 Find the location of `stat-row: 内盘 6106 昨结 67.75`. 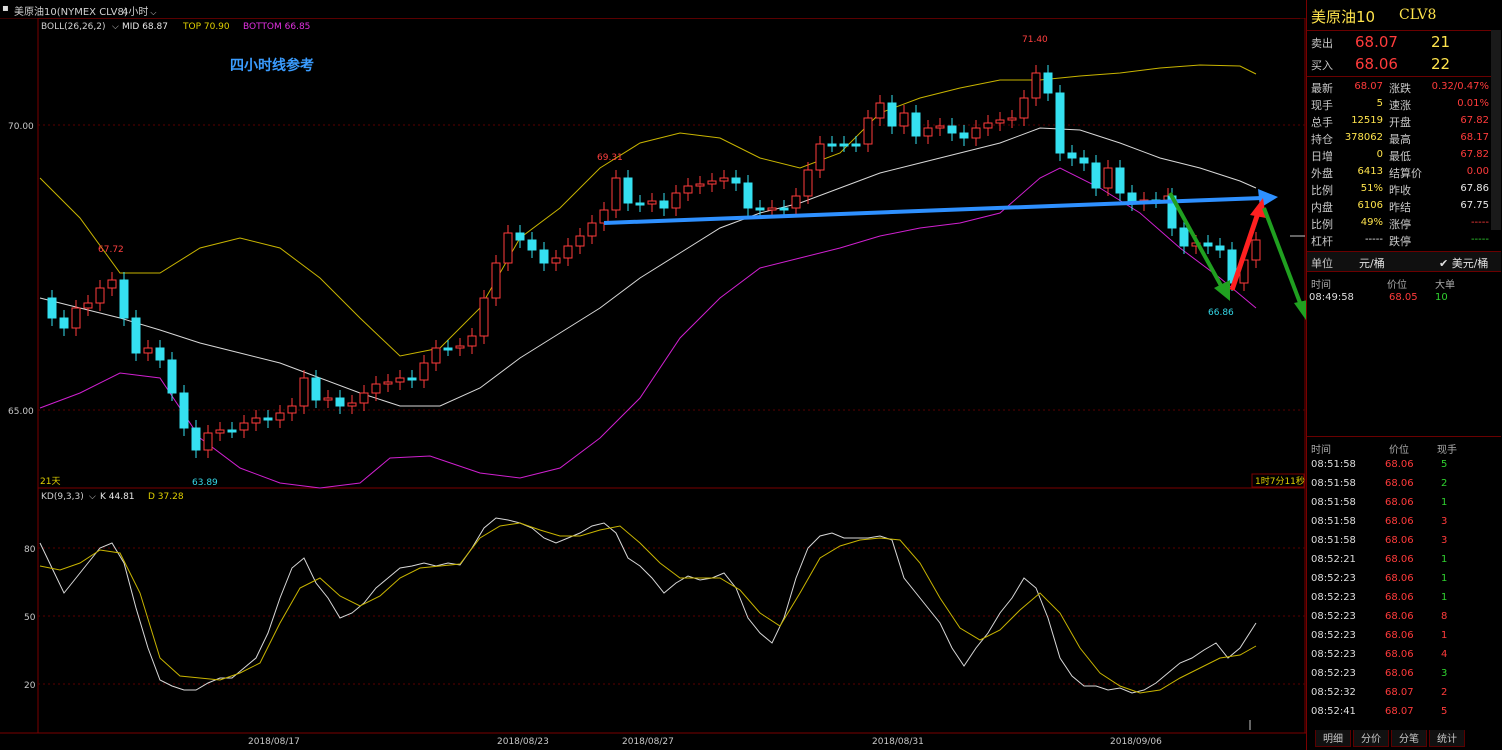

stat-row: 内盘 6106 昨结 67.75 is located at coordinates (1404, 205).